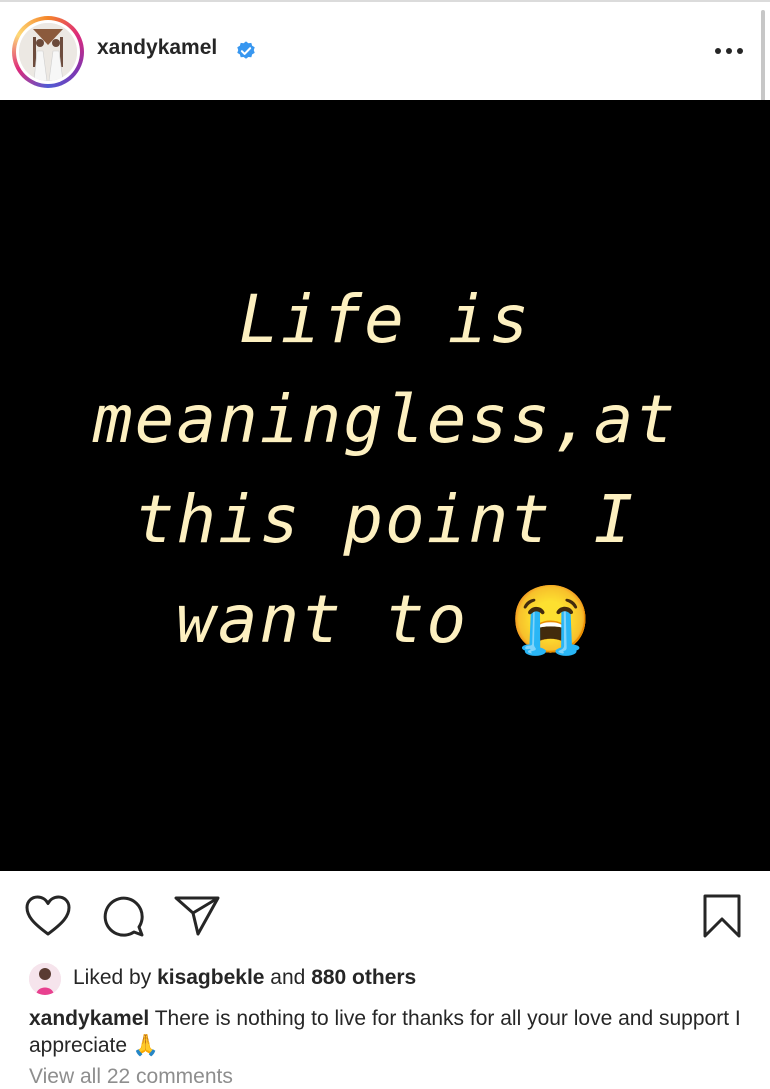 The width and height of the screenshot is (770, 1089). Describe the element at coordinates (146, 1045) in the screenshot. I see `praying-hands-emoji: 🙏` at that location.